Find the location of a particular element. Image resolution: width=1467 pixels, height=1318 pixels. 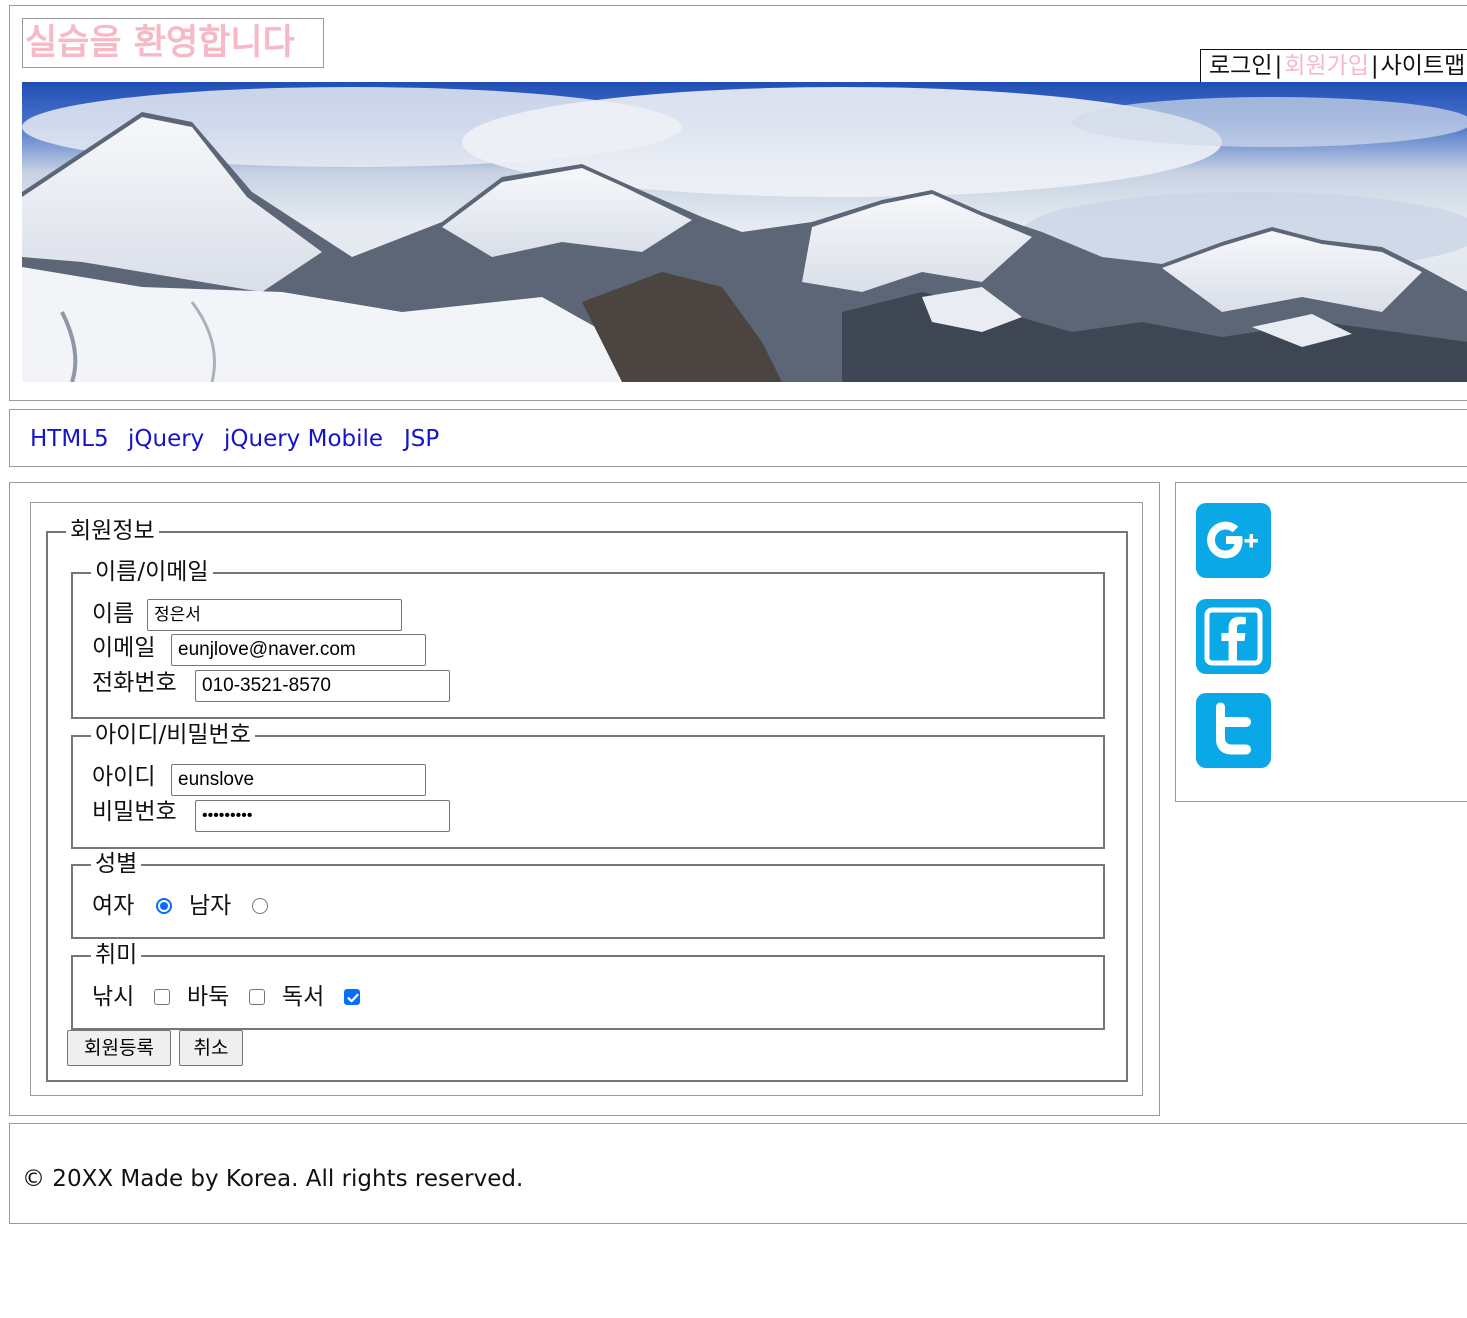

user-id-label: 아이디 is located at coordinates (124, 777).